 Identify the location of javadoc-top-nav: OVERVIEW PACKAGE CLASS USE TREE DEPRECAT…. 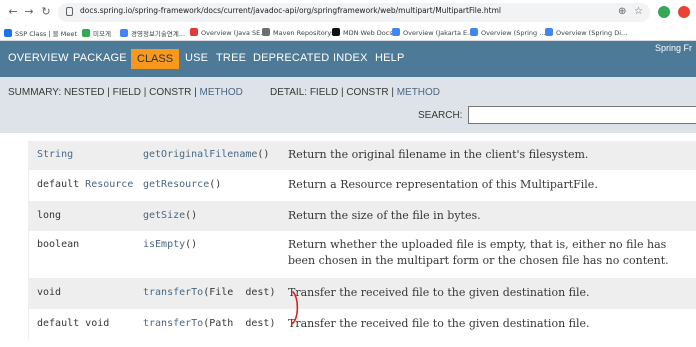
(348, 59).